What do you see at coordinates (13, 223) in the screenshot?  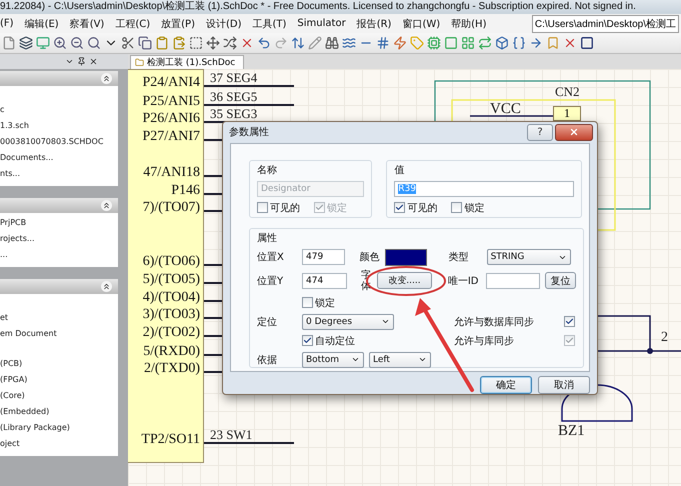 I see `panel-item: PrjPCB` at bounding box center [13, 223].